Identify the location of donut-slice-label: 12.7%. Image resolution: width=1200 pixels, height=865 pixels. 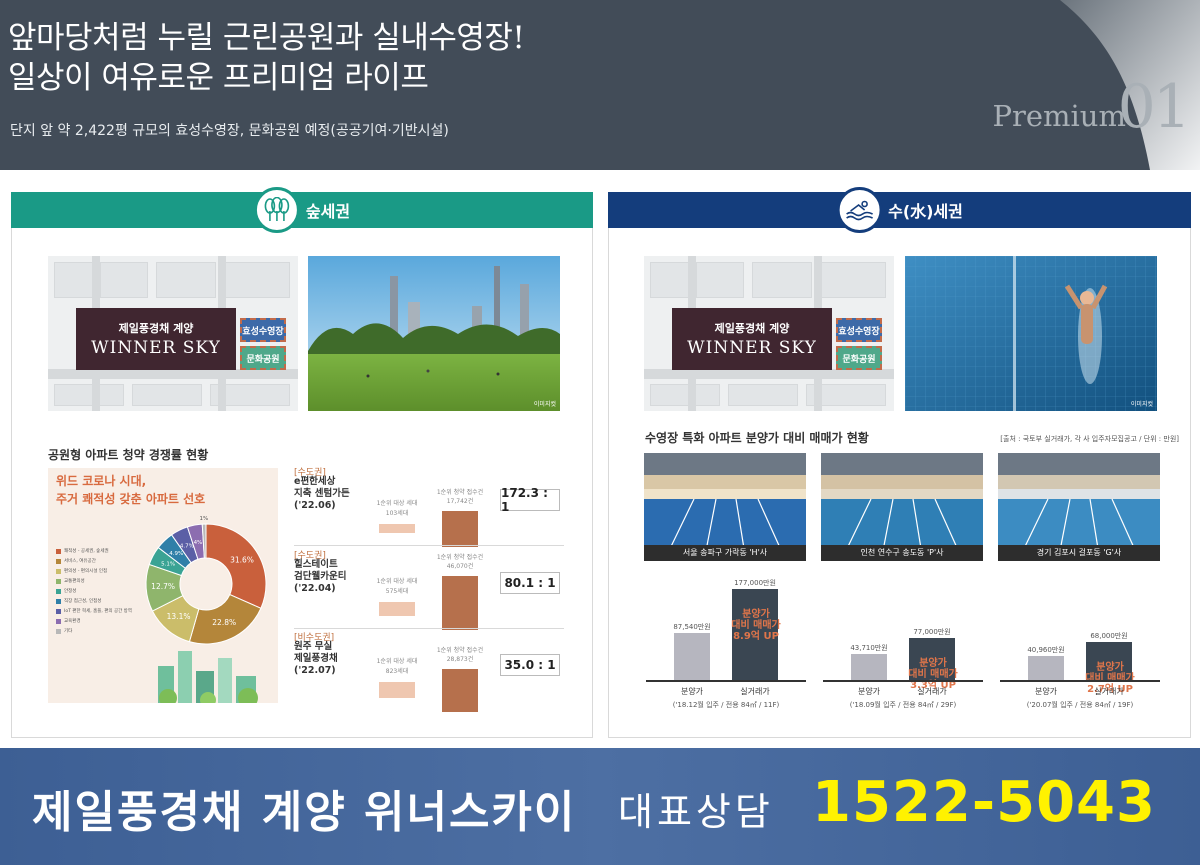
(163, 586).